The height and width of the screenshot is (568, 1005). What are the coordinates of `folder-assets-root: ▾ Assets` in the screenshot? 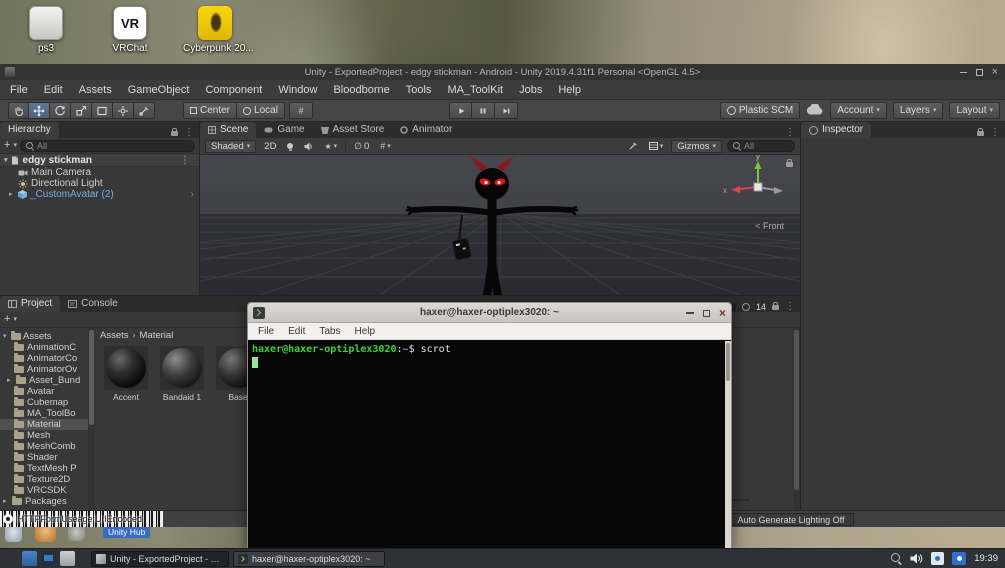 It's located at (44, 336).